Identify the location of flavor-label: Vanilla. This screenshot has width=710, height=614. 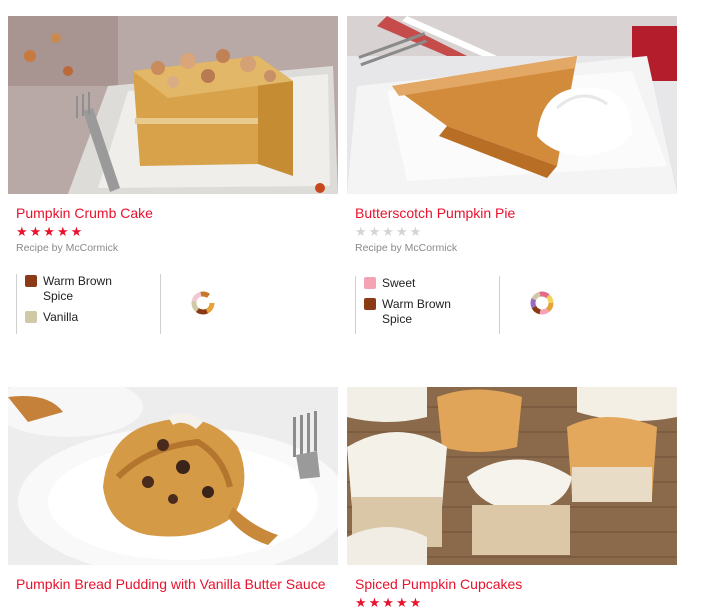
(61, 317).